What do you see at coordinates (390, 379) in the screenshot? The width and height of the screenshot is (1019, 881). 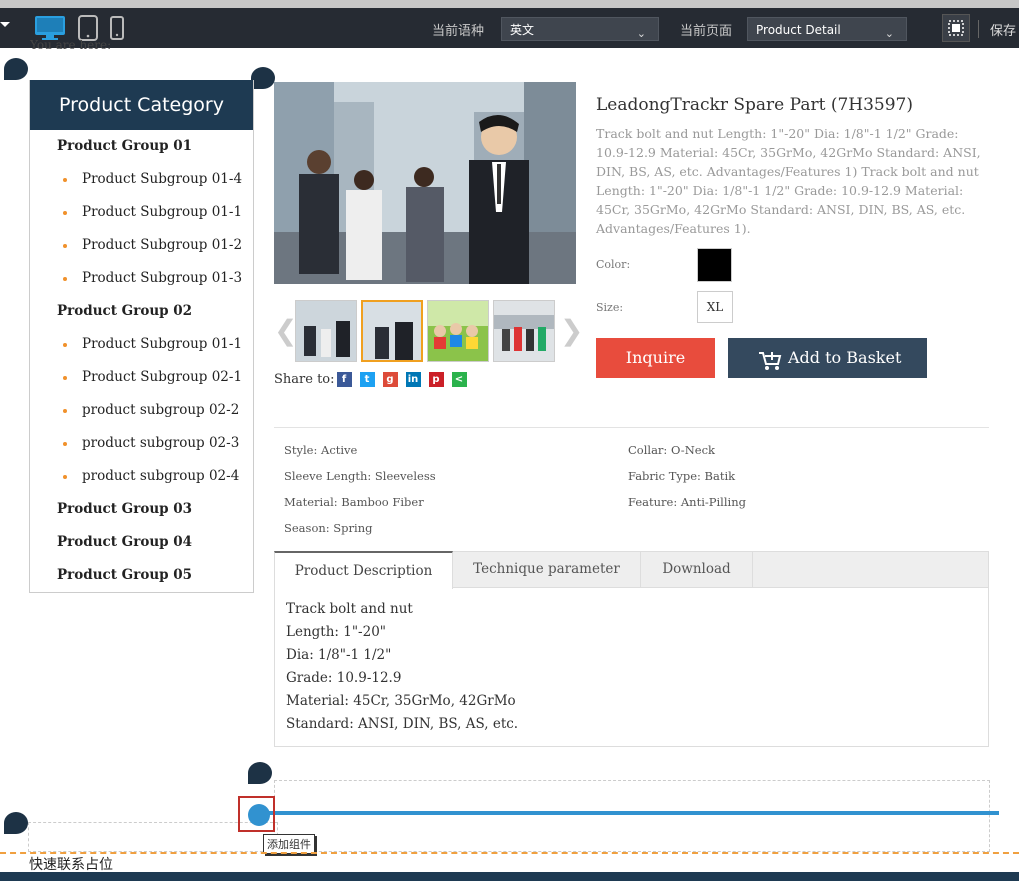 I see `google-plus-icon: g` at bounding box center [390, 379].